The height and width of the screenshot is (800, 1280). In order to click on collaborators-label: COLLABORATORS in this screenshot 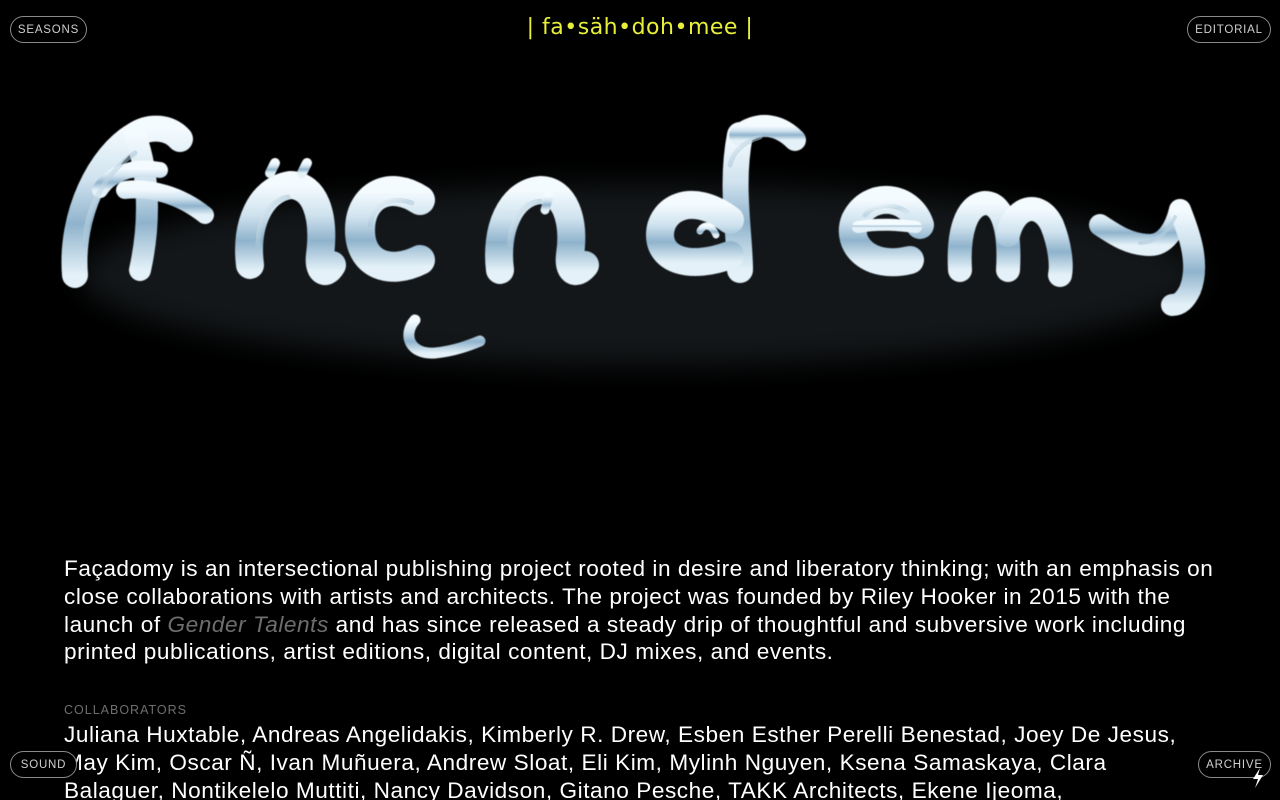, I will do `click(125, 710)`.